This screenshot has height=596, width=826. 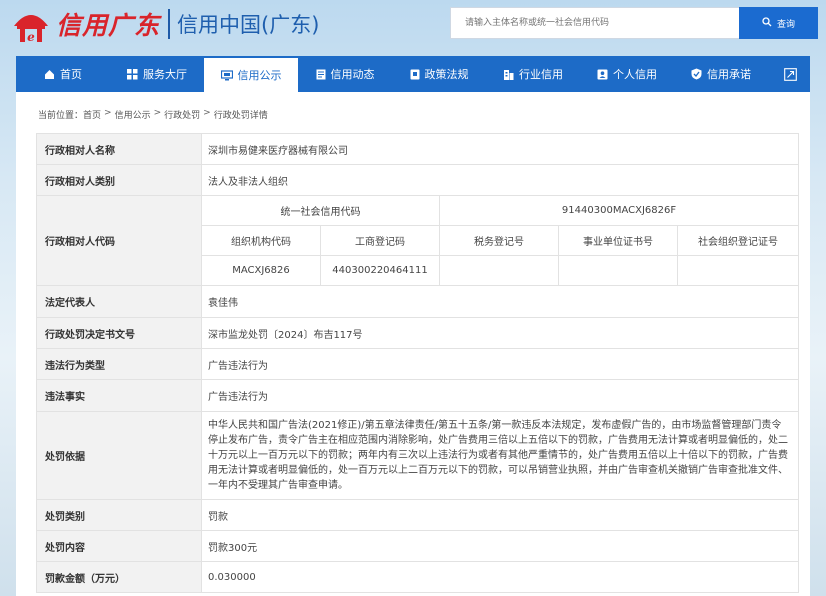 I want to click on penalty-content-value: 罚款300元, so click(x=500, y=546).